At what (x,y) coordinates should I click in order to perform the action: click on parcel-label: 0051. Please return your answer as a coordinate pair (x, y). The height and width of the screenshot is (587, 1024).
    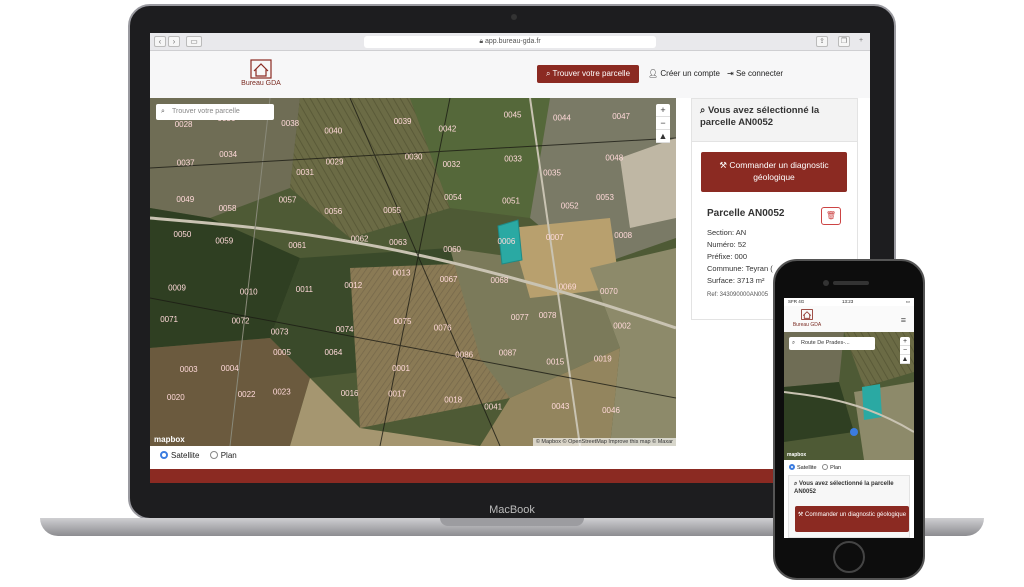
    Looking at the image, I should click on (511, 201).